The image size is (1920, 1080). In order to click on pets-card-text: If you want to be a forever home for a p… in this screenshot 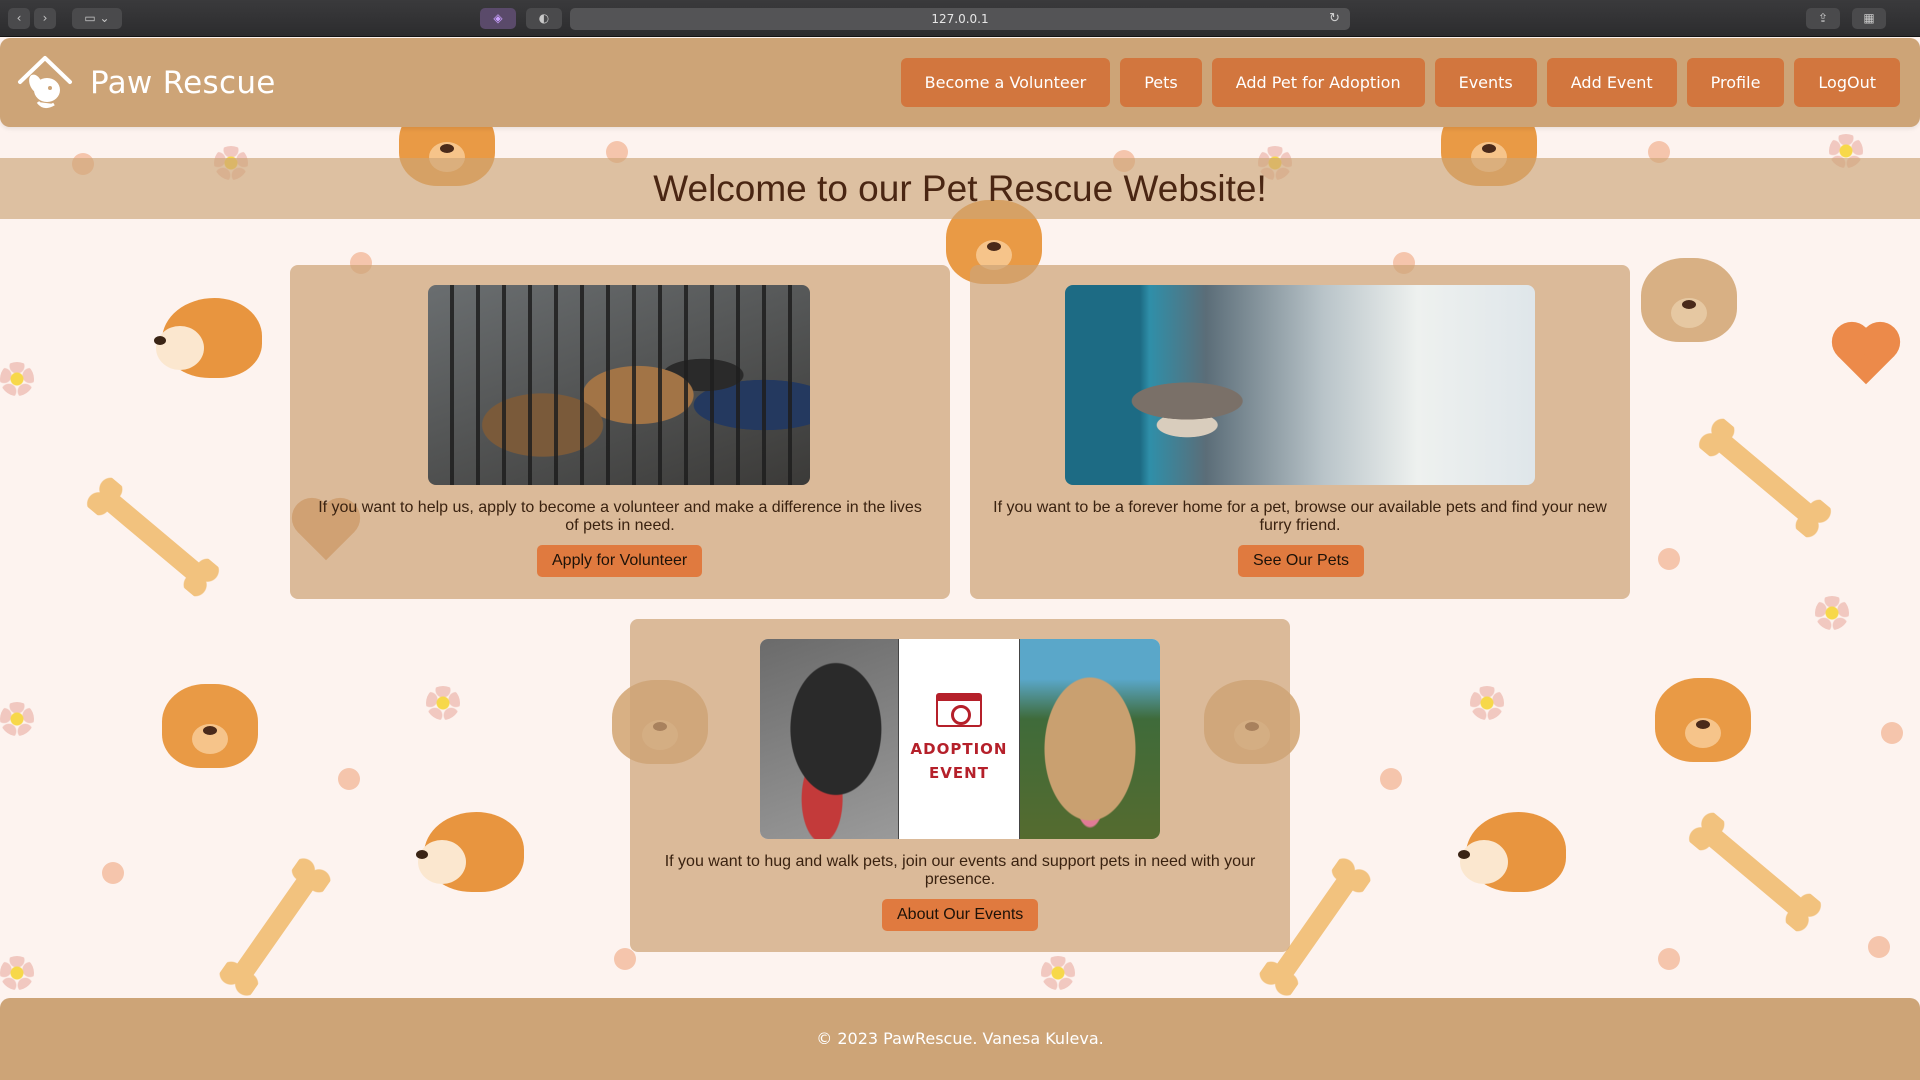, I will do `click(1300, 516)`.